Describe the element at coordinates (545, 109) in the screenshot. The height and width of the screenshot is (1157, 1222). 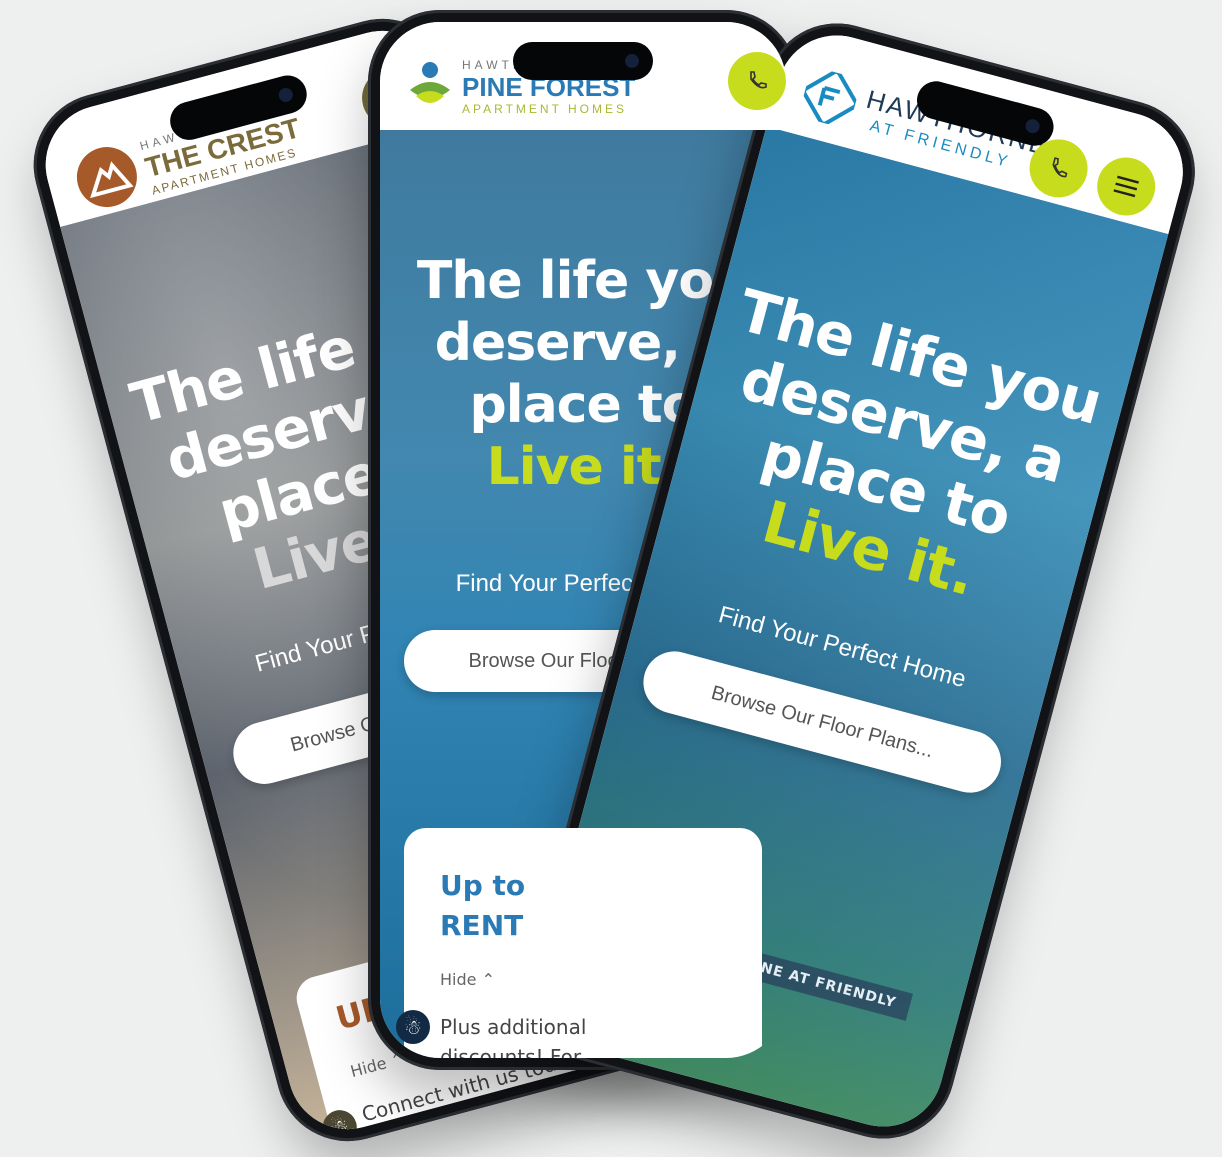
I see `brand-sub: APARTMENT HOMES` at that location.